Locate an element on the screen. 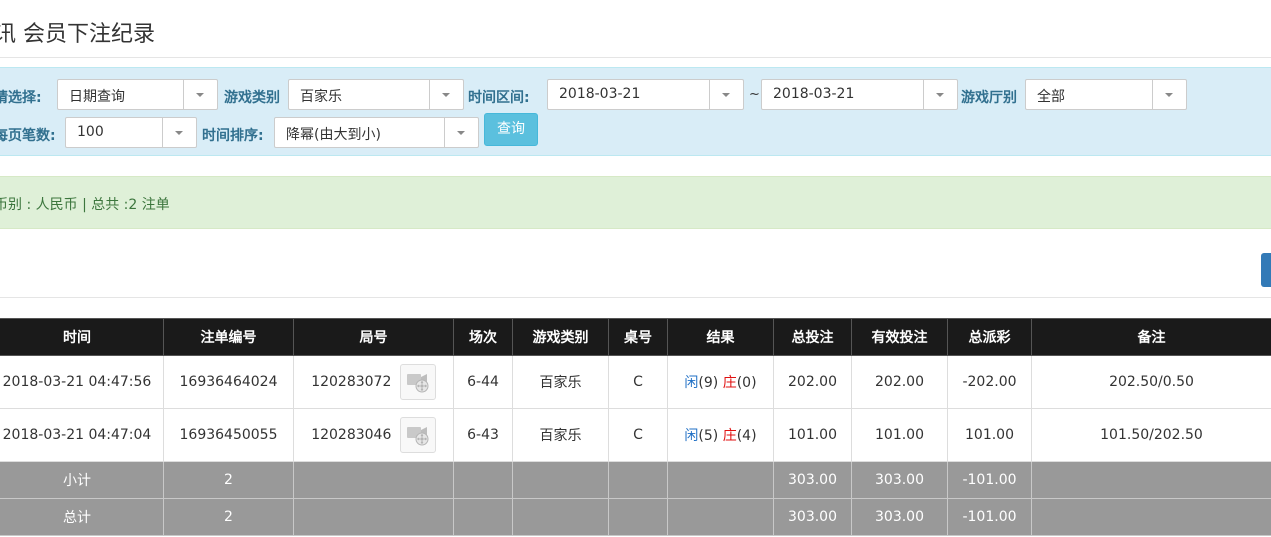 This screenshot has width=1271, height=537. subtotal-label: 小计 is located at coordinates (82, 480).